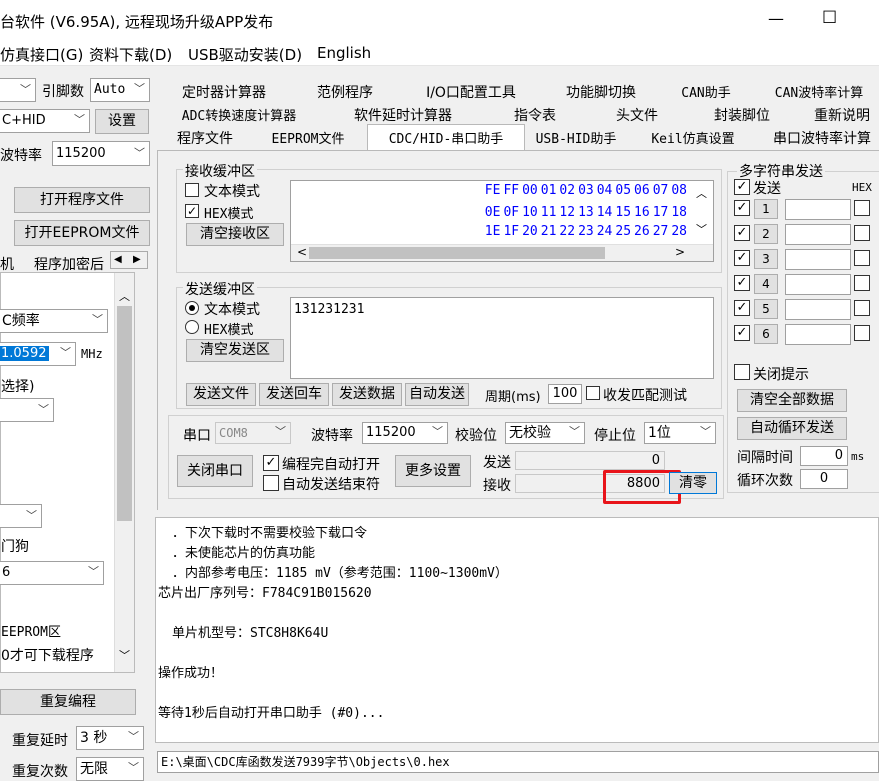 The image size is (879, 781). I want to click on tab-timer-calc: 定时器计算器, so click(224, 92).